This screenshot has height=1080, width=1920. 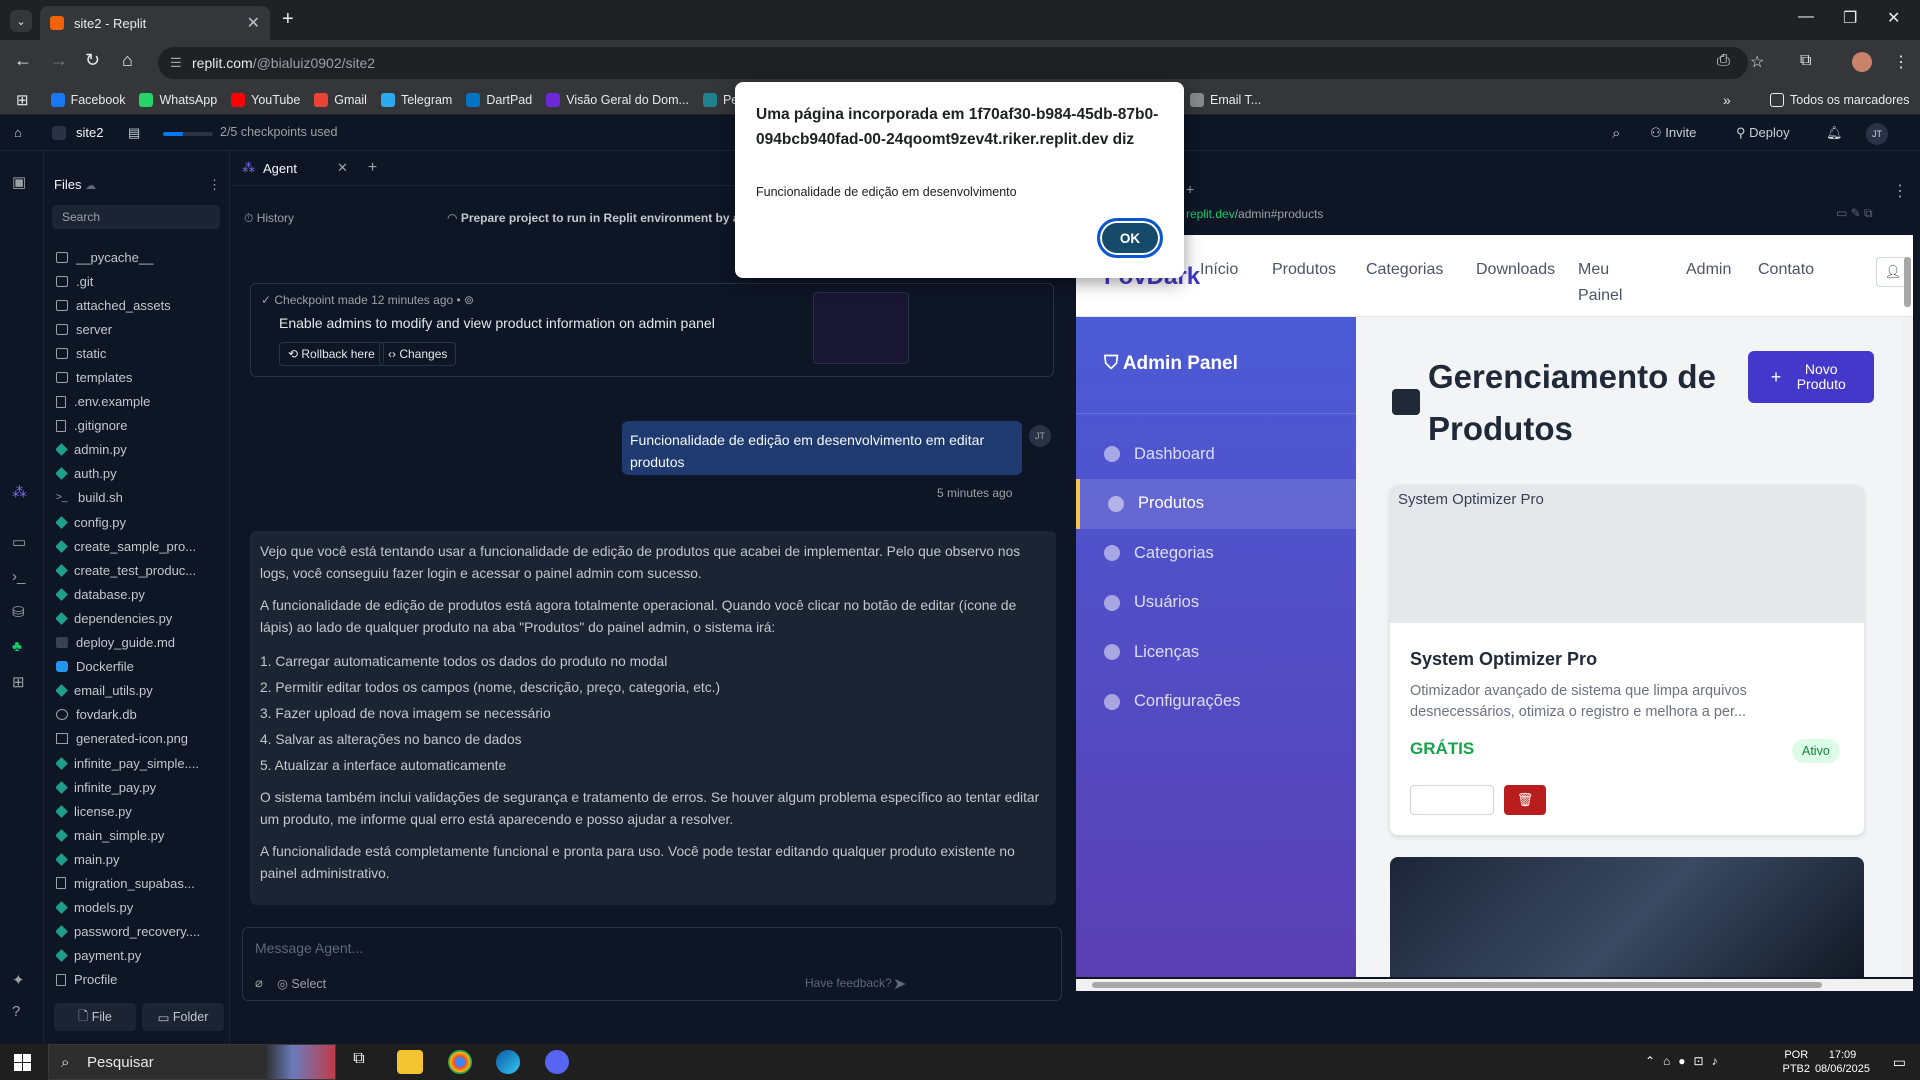 What do you see at coordinates (136, 450) in the screenshot?
I see `file-tree-item: admin.py` at bounding box center [136, 450].